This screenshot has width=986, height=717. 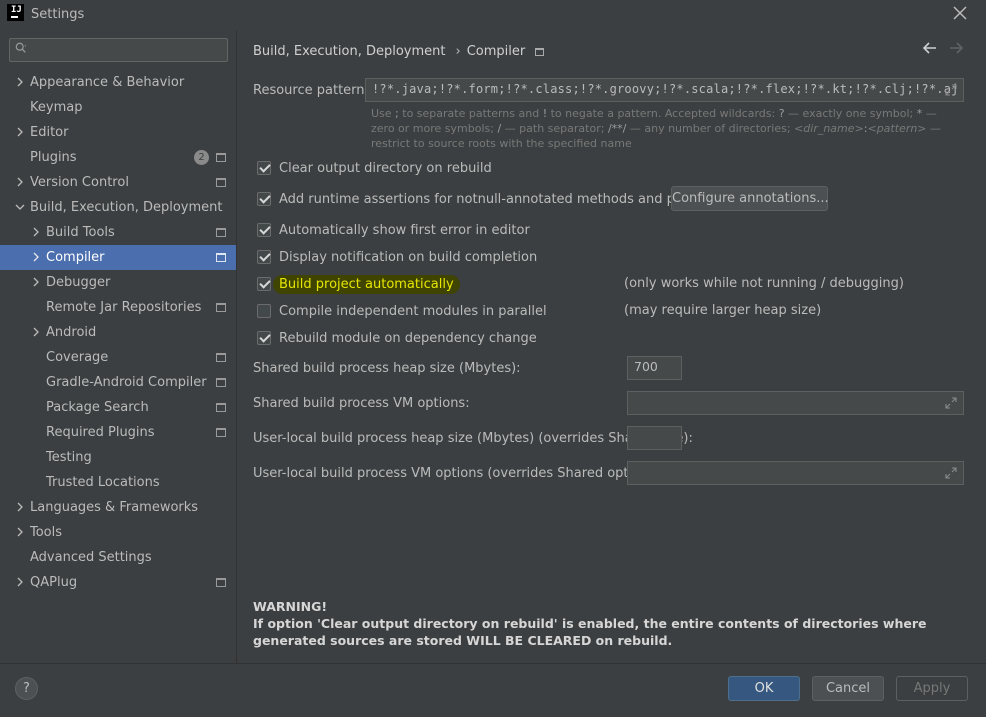 I want to click on sidebar-item-trusted-locations: Trusted Locations, so click(x=118, y=482).